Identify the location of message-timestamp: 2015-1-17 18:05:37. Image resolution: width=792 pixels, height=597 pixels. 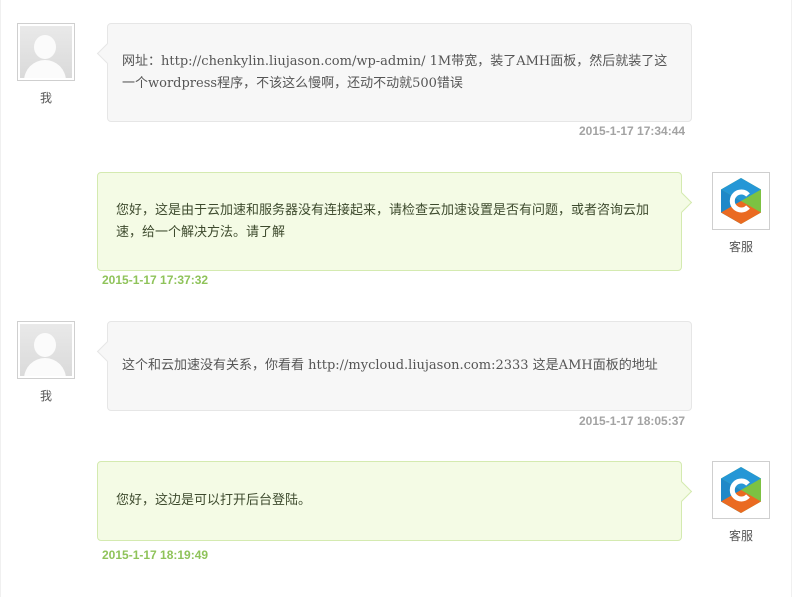
(632, 421).